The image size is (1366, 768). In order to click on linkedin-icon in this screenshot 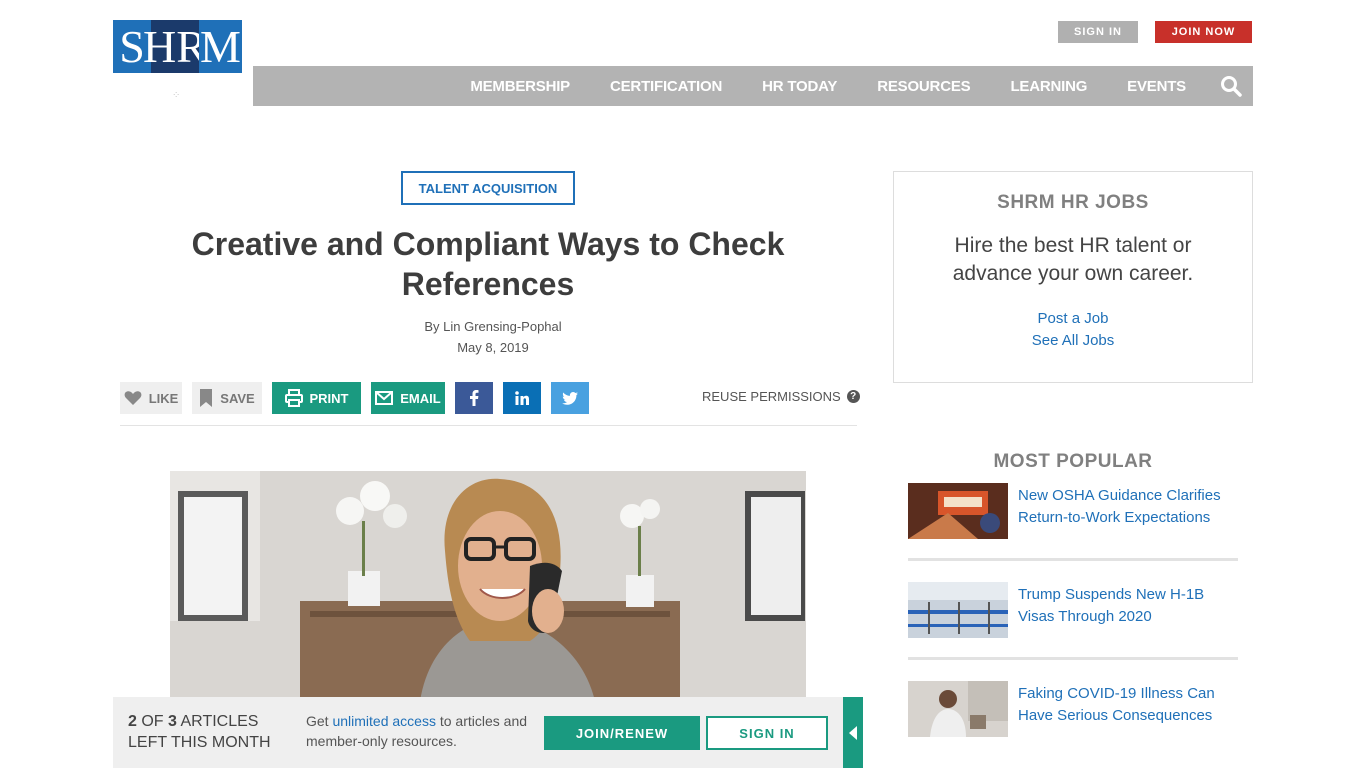, I will do `click(522, 398)`.